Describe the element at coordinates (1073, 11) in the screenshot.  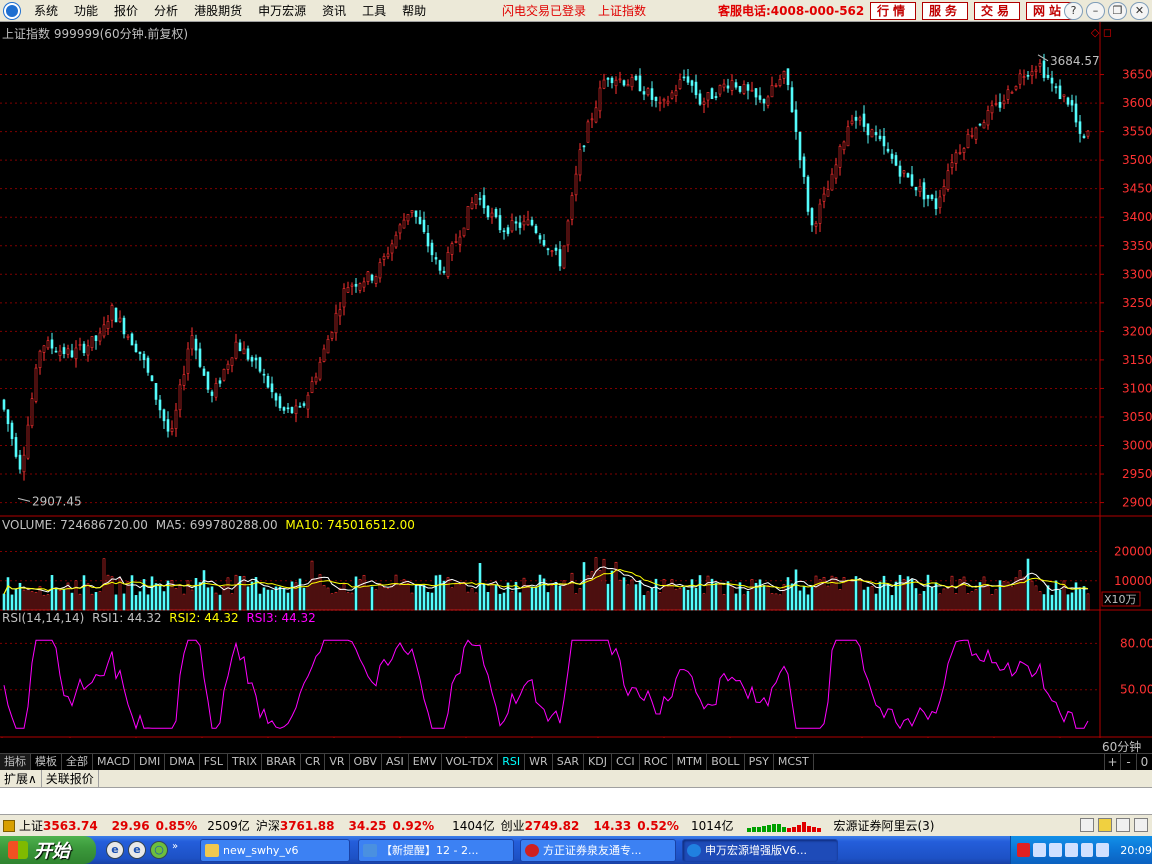
I see `help-icon: ?` at that location.